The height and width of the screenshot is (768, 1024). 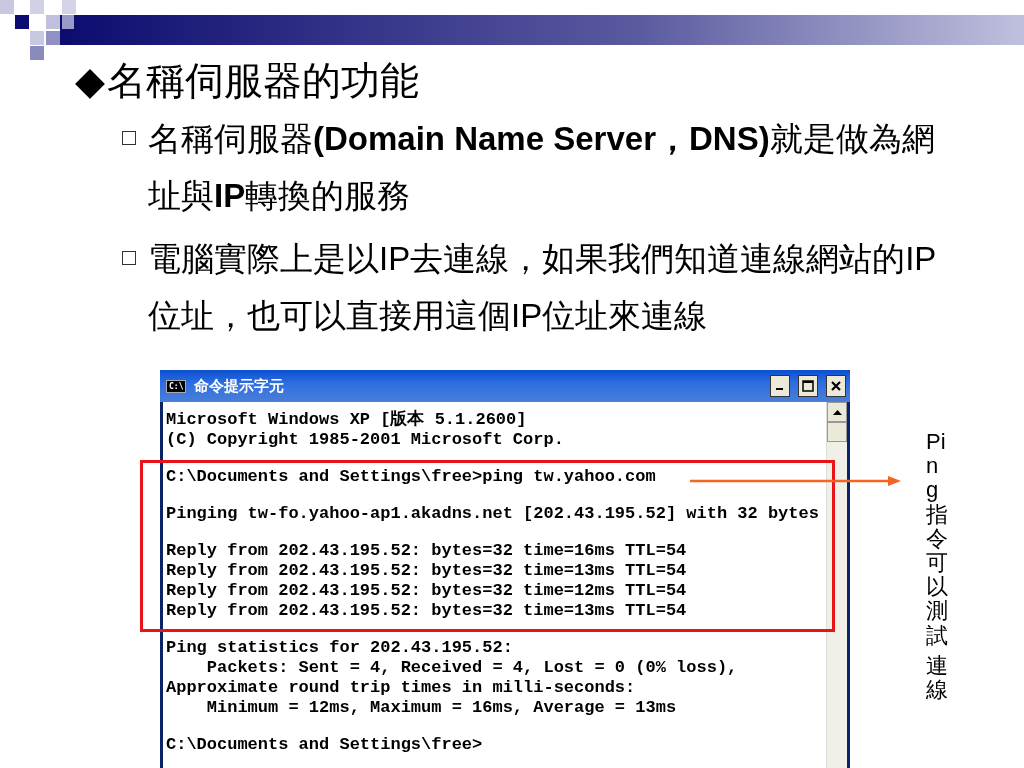 I want to click on scroll-up-button, so click(x=837, y=412).